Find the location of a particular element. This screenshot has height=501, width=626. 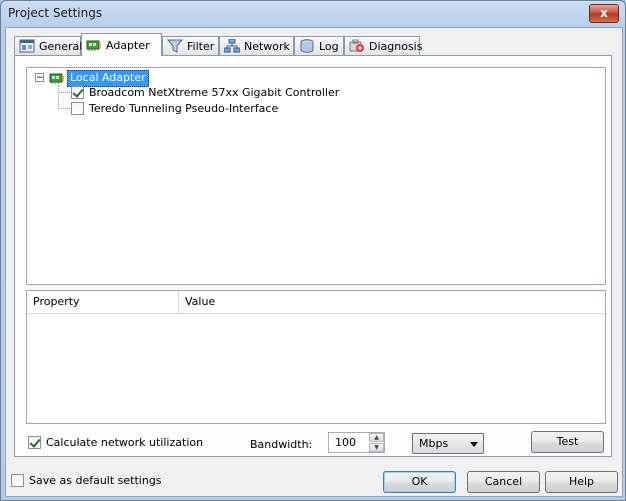

stepper-buttons: ▲ ▼ is located at coordinates (376, 442).